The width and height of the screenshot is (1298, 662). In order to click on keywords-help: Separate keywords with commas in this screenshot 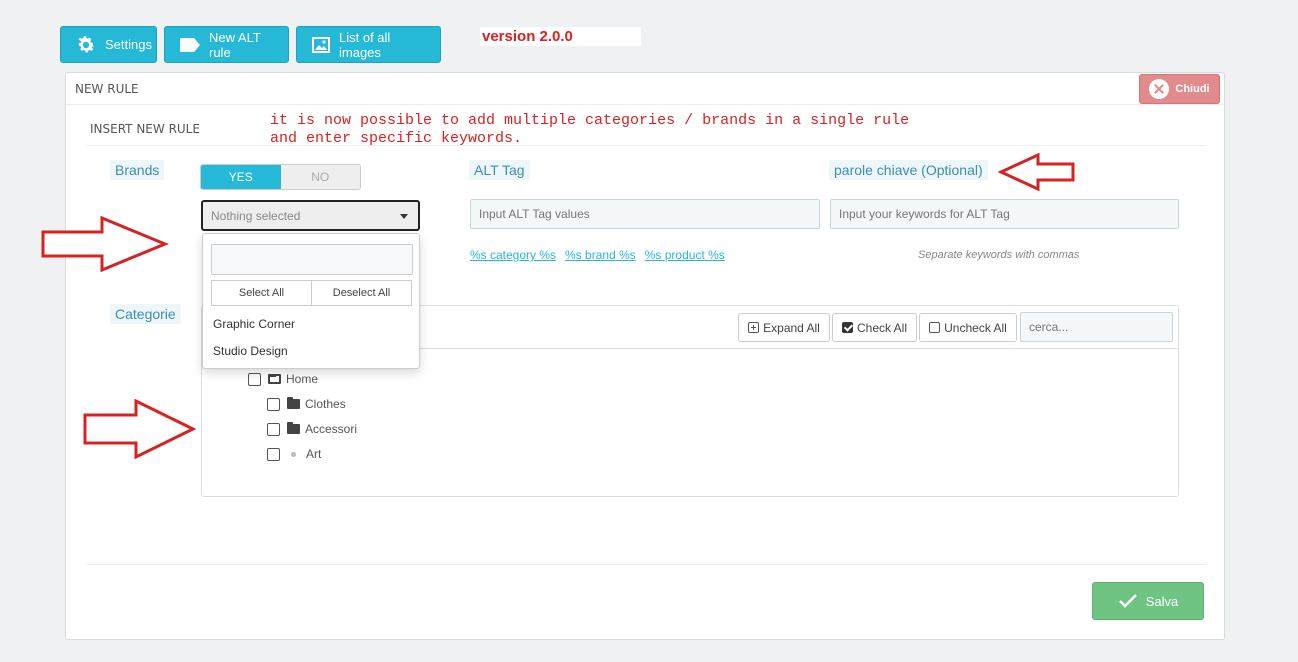, I will do `click(999, 255)`.